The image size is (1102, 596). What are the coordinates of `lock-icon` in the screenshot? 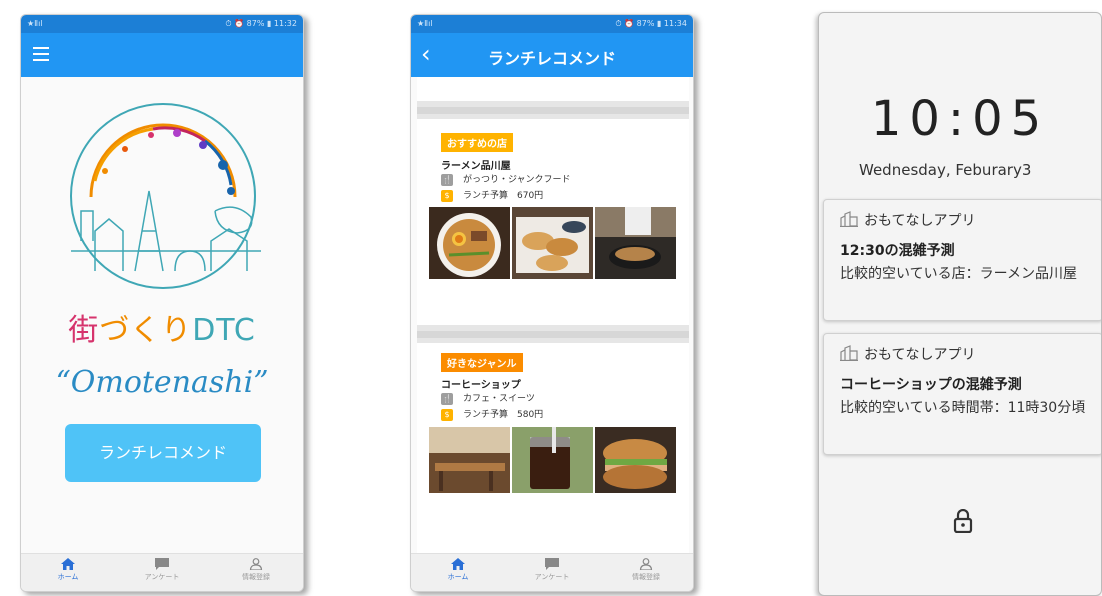 It's located at (963, 521).